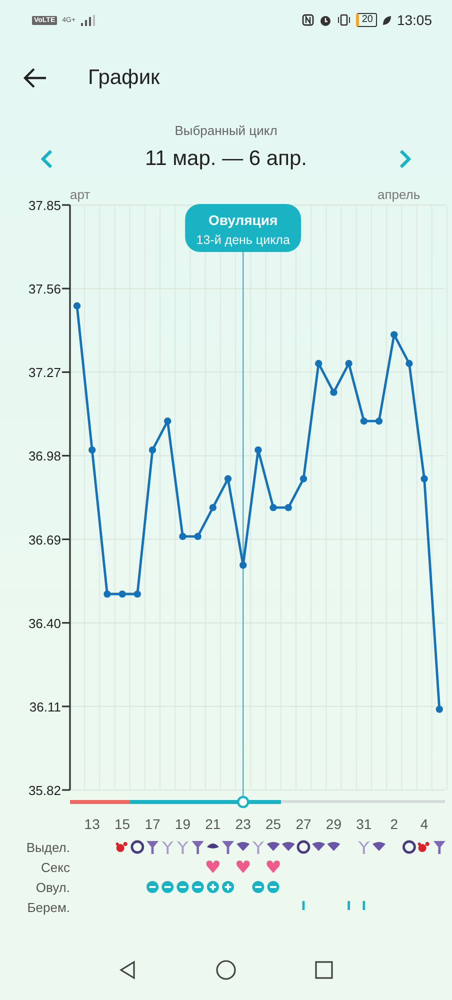 The image size is (452, 1000). Describe the element at coordinates (424, 824) in the screenshot. I see `x-tick-label: 4` at that location.